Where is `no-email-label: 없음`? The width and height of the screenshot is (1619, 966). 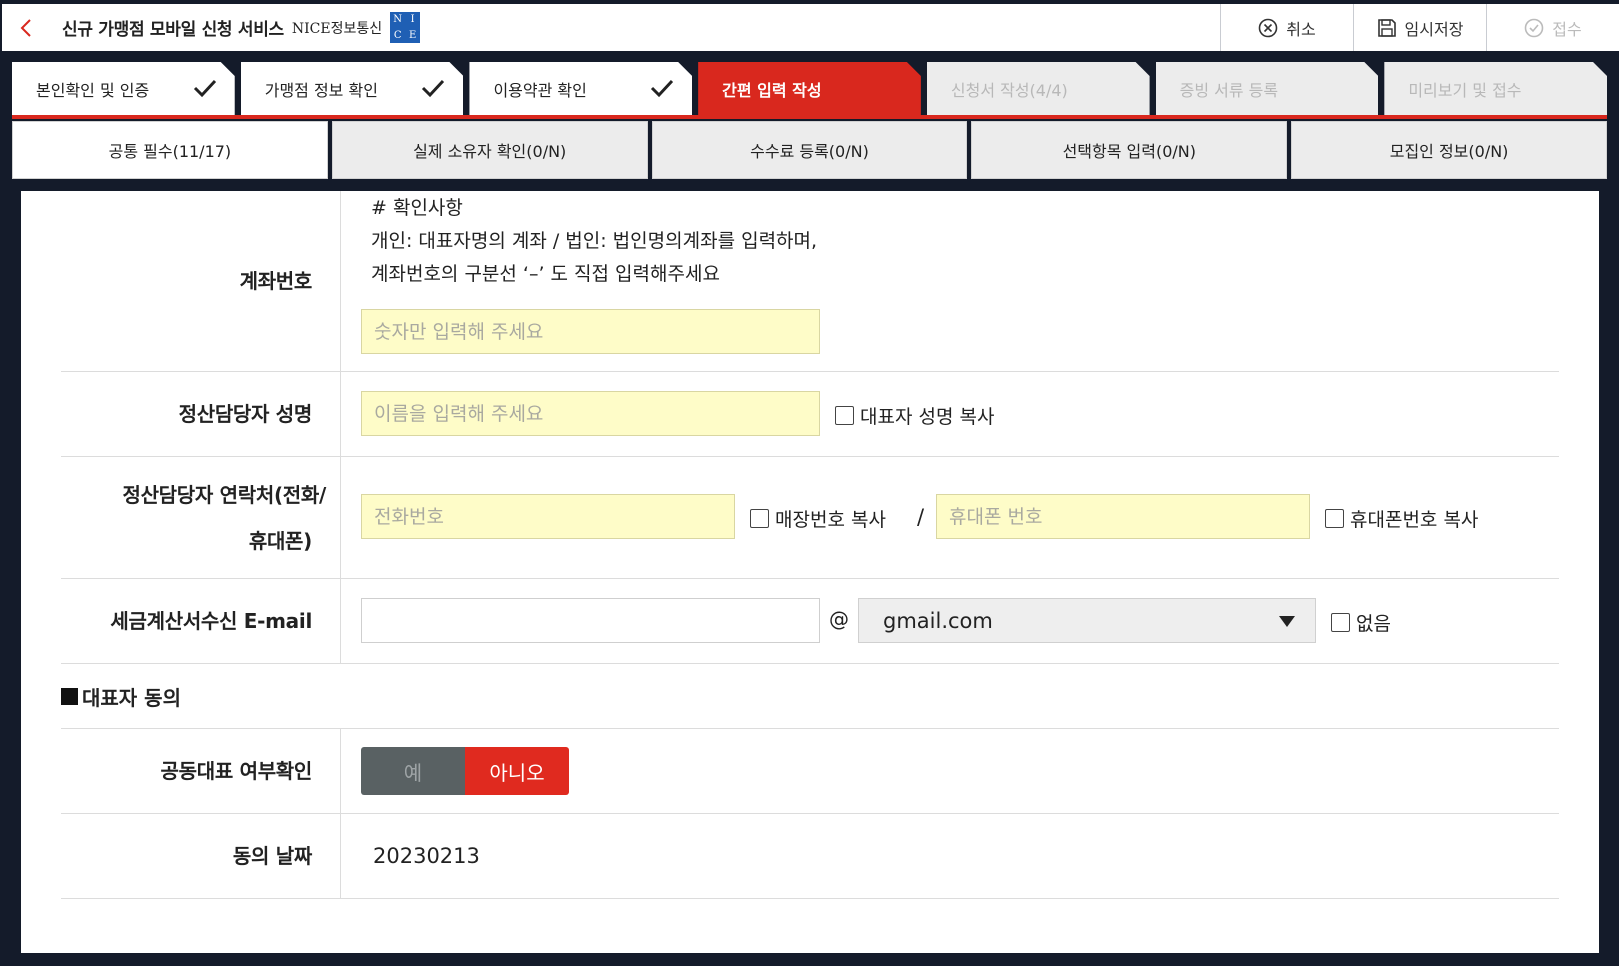
no-email-label: 없음 is located at coordinates (1373, 624).